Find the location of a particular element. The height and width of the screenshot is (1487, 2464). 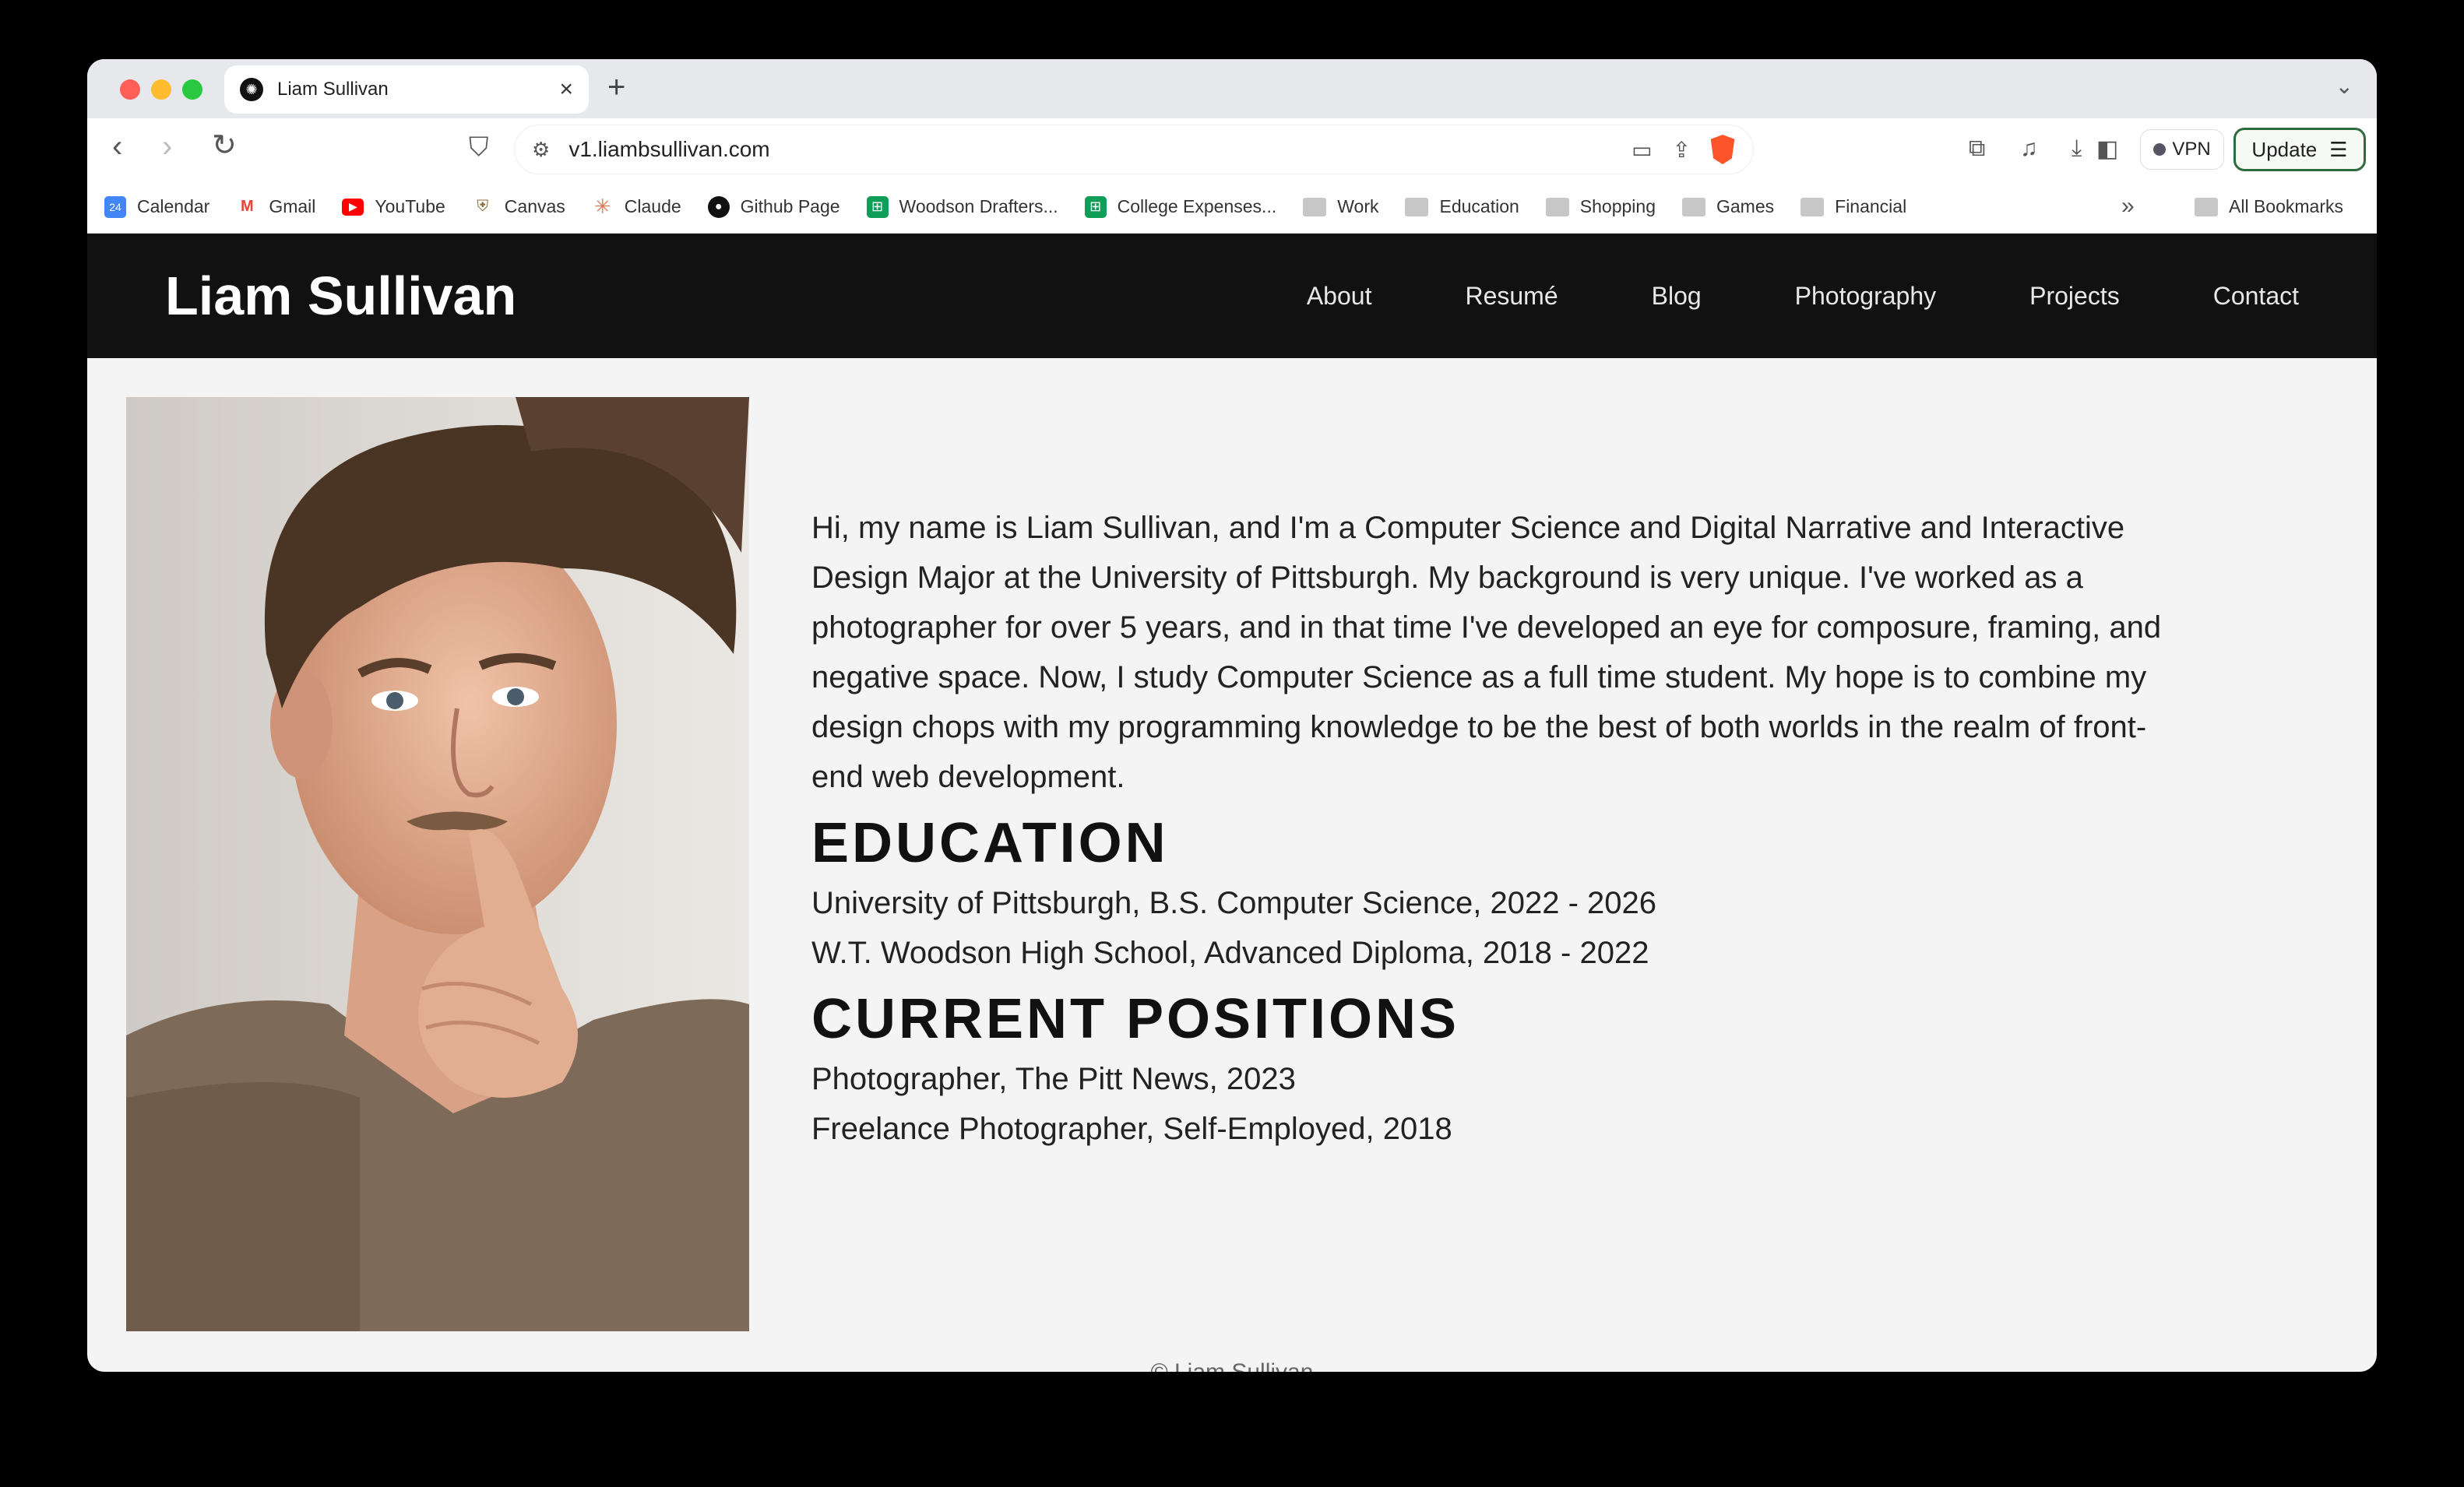

tab-strip: ✺ Liam Sullivan × + ⌄ is located at coordinates (1232, 88).